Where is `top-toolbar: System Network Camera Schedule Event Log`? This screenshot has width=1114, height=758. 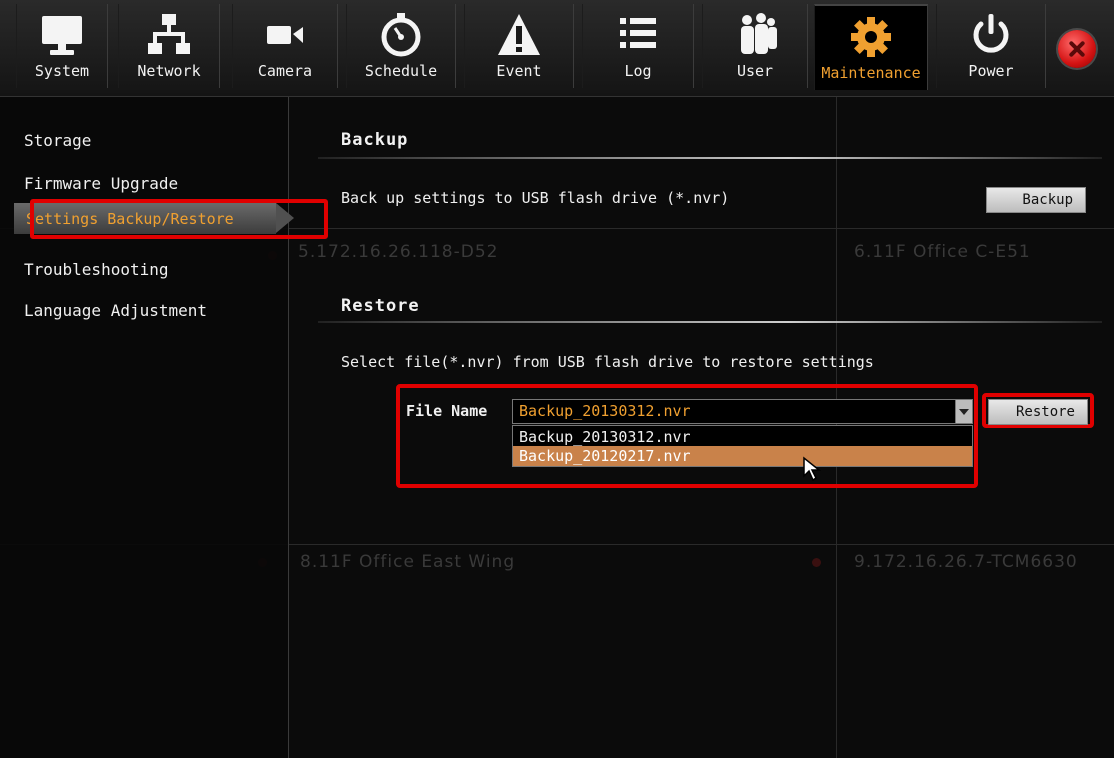 top-toolbar: System Network Camera Schedule Event Log is located at coordinates (557, 48).